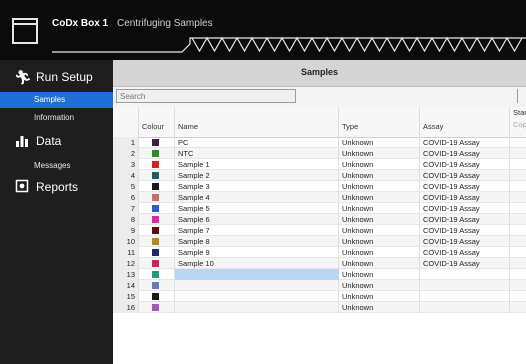 This screenshot has height=364, width=526. What do you see at coordinates (319, 252) in the screenshot?
I see `table-row: 11 Sample 9 Unknown COVID-19 Assay` at bounding box center [319, 252].